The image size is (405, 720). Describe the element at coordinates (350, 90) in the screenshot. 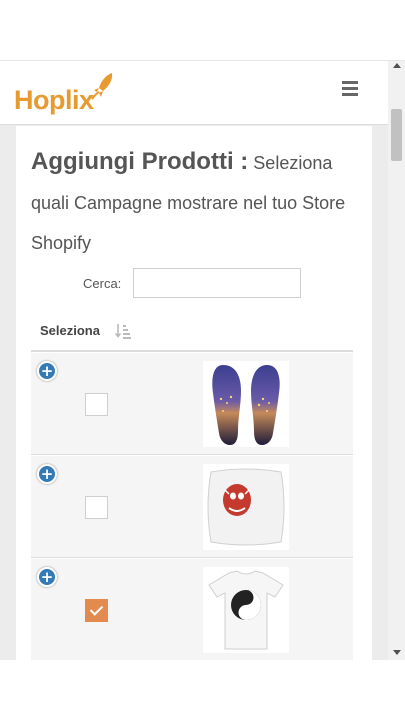

I see `hamburger-menu-button` at that location.